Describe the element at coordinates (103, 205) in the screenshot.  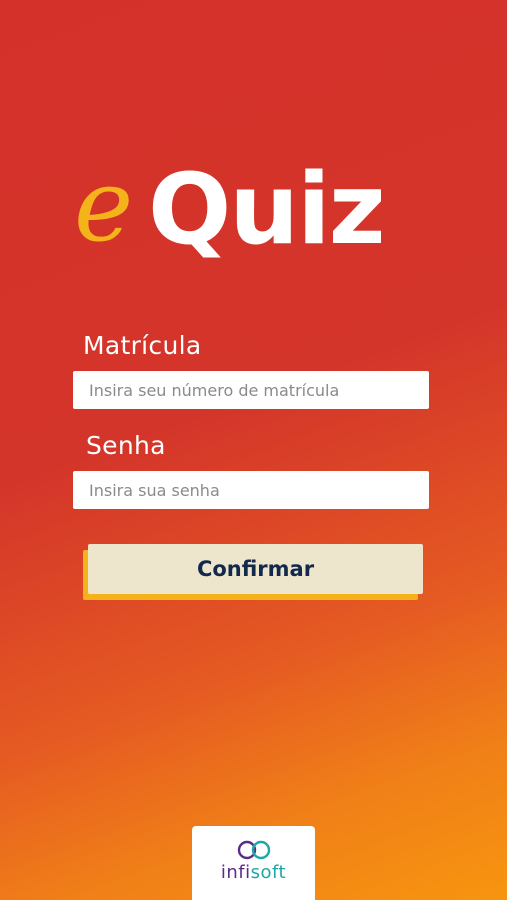
I see `logo-e: e` at that location.